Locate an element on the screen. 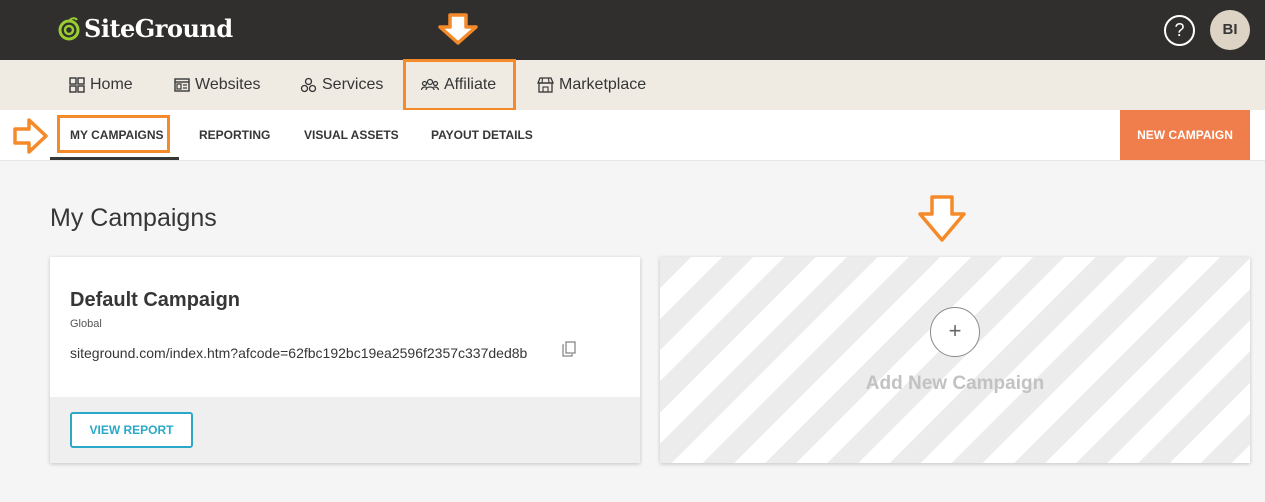  affiliate-highlight is located at coordinates (459, 85).